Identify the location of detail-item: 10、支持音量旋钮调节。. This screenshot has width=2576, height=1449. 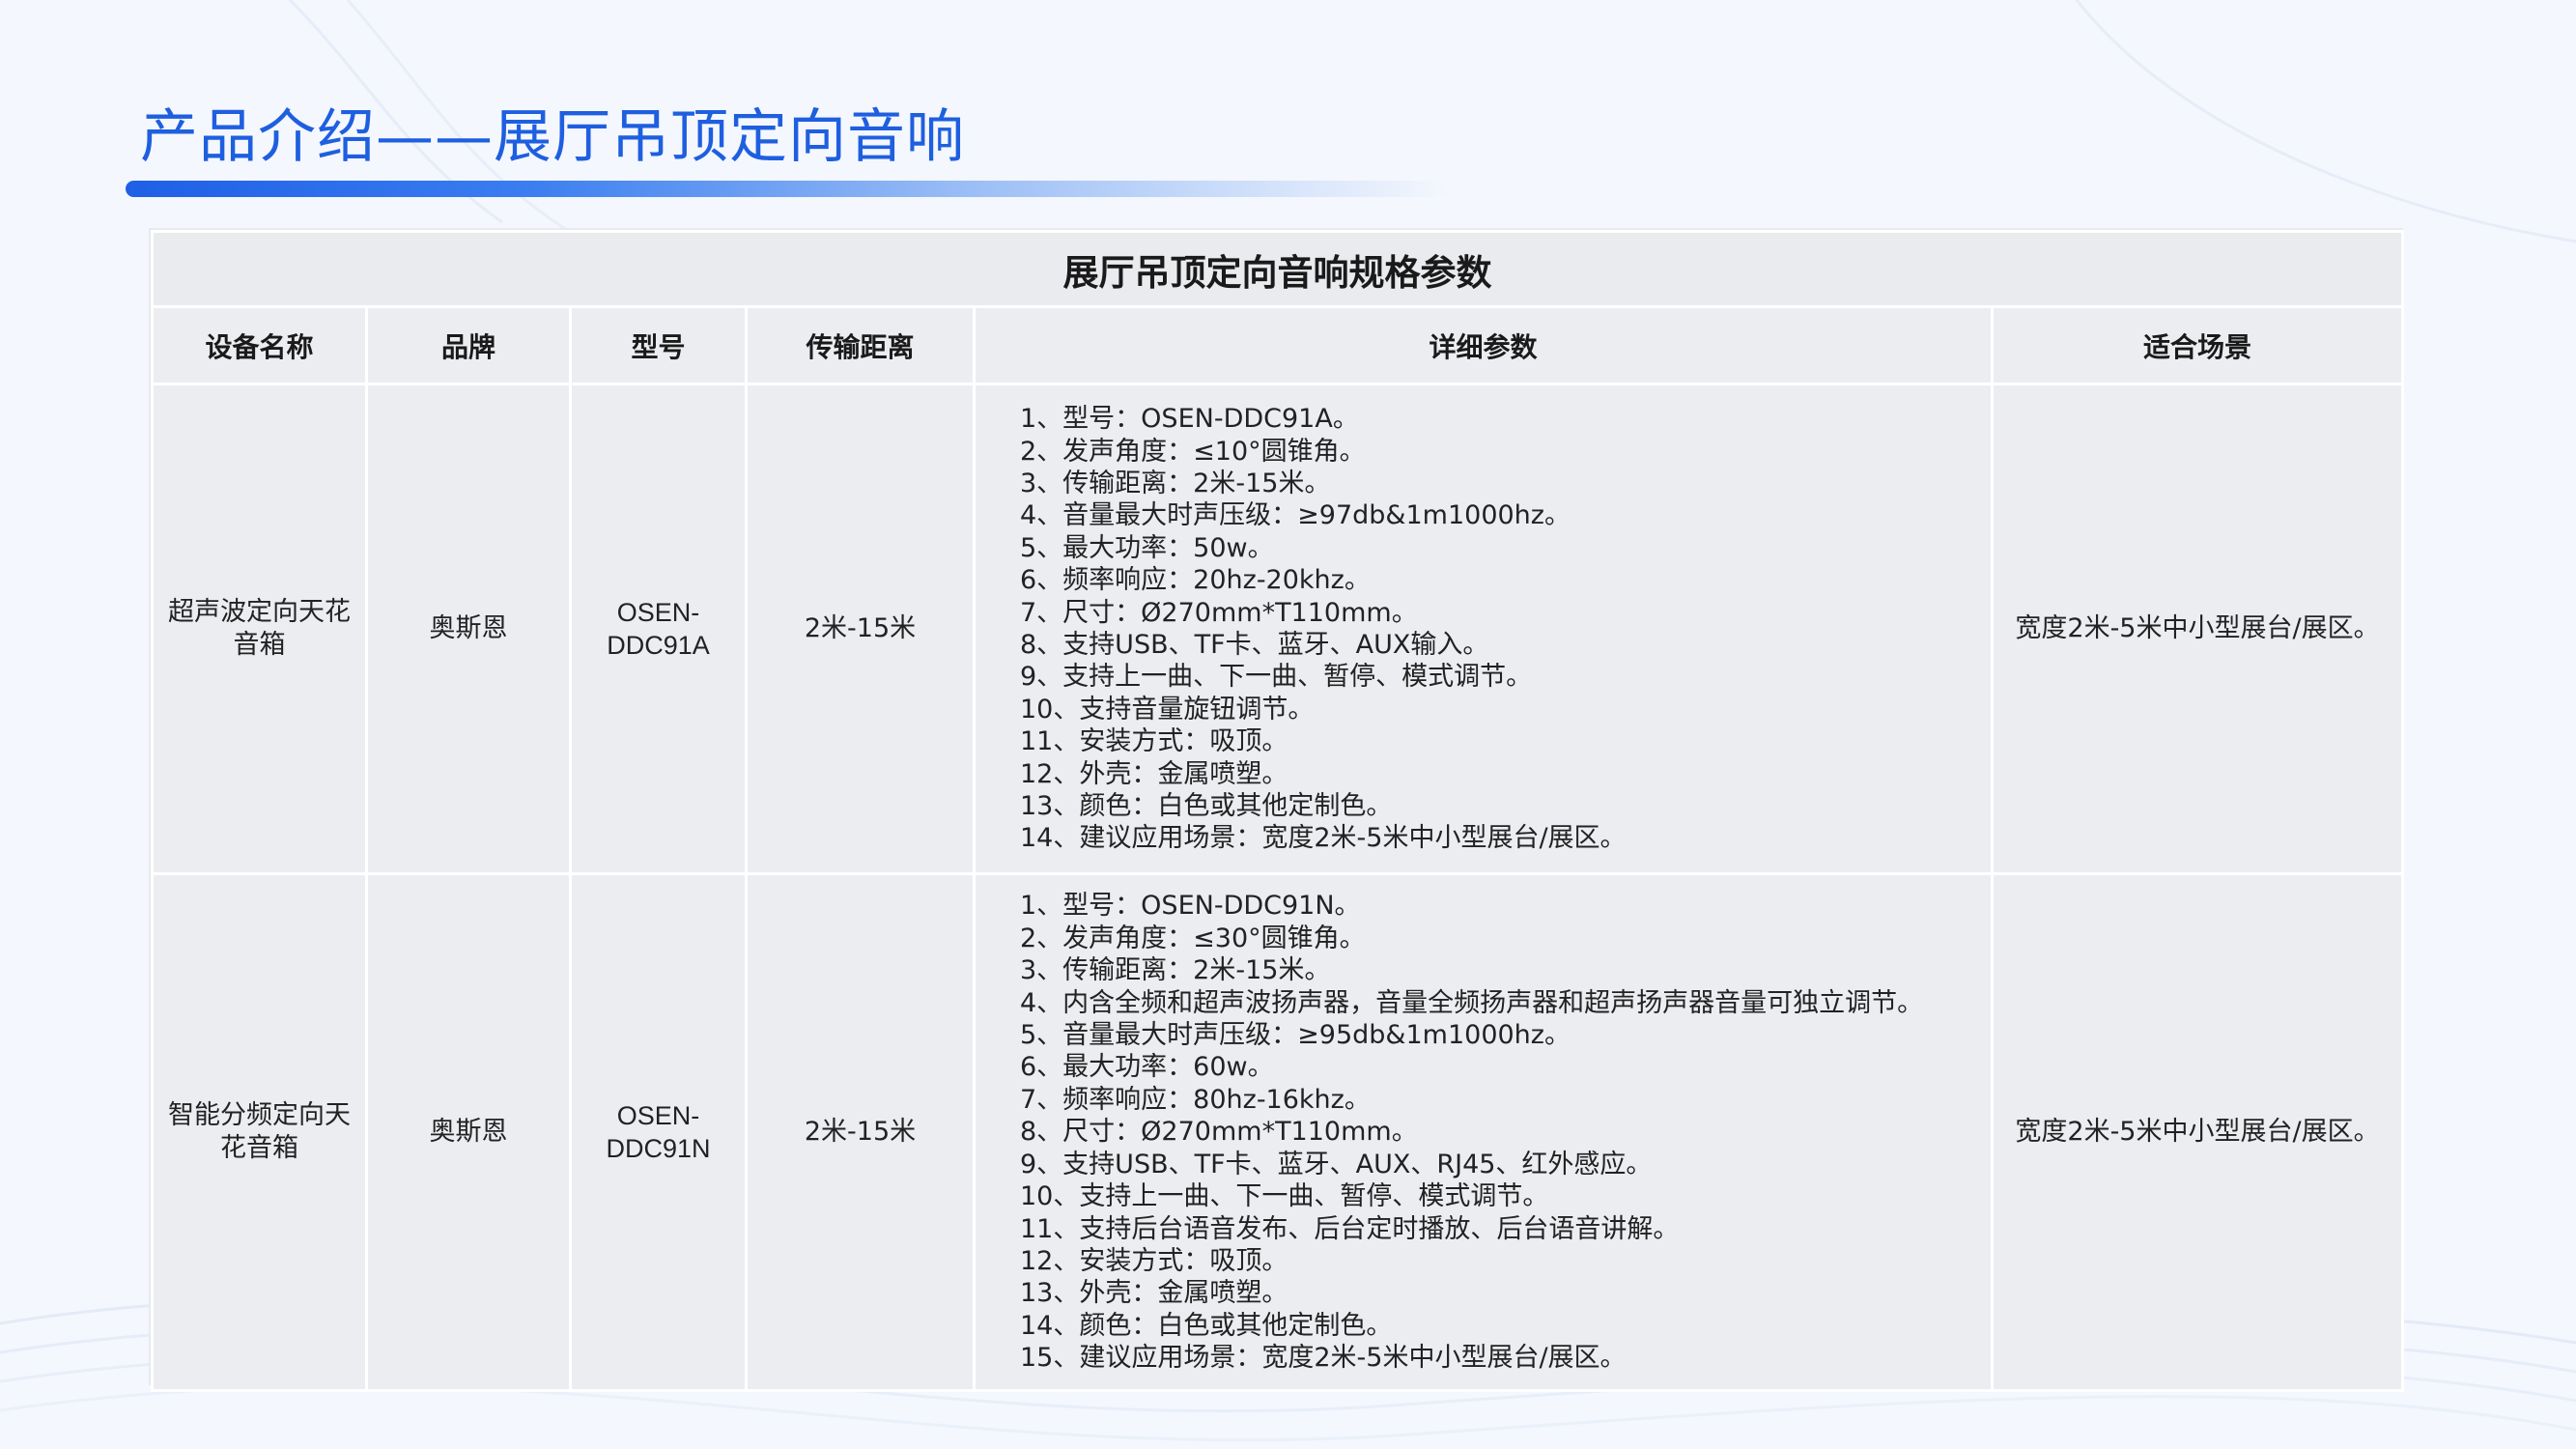
(1167, 709).